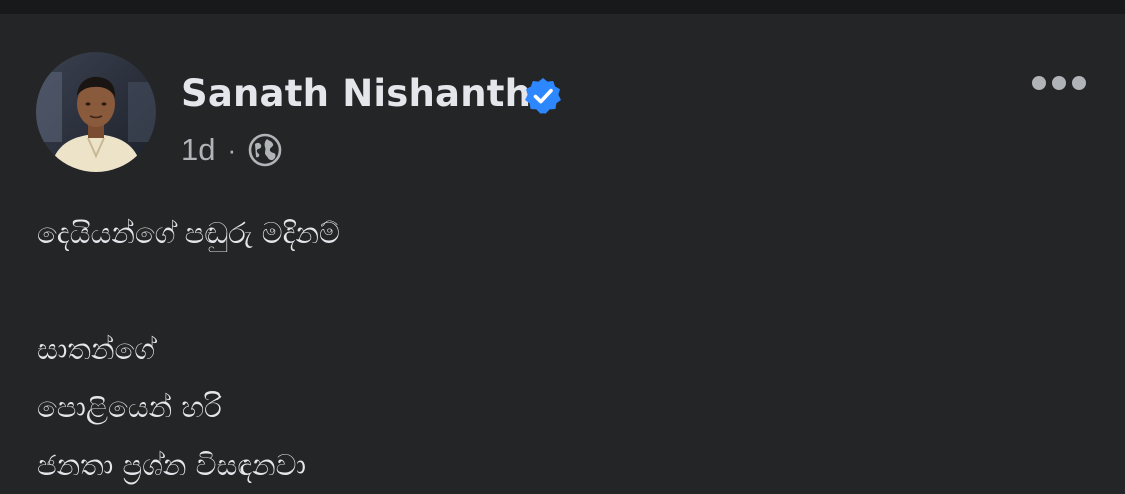 The width and height of the screenshot is (1125, 494). I want to click on avatar-photo, so click(96, 112).